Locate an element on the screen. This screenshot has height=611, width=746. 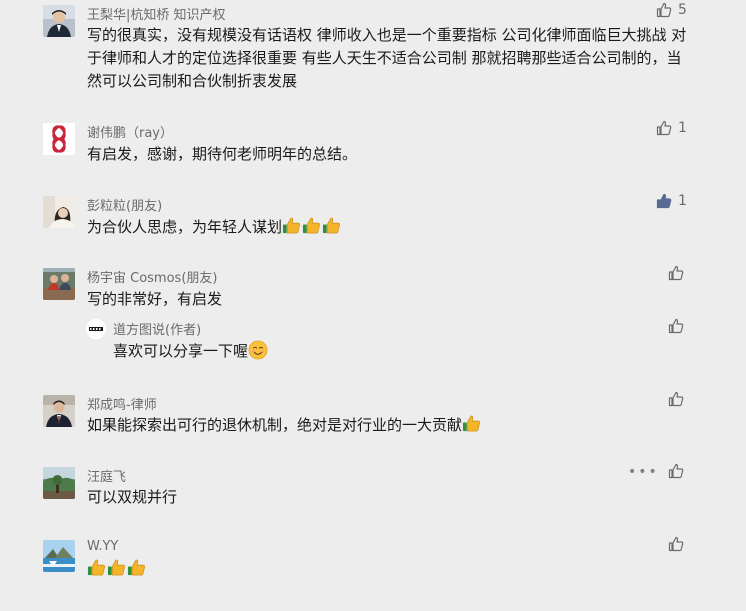
commenter-name: W.YY is located at coordinates (102, 546).